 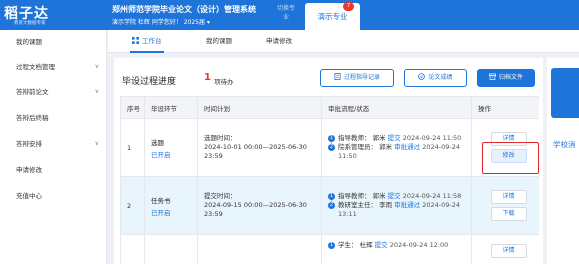 I want to click on guidance-record-button: 过程指导记录, so click(x=357, y=78).